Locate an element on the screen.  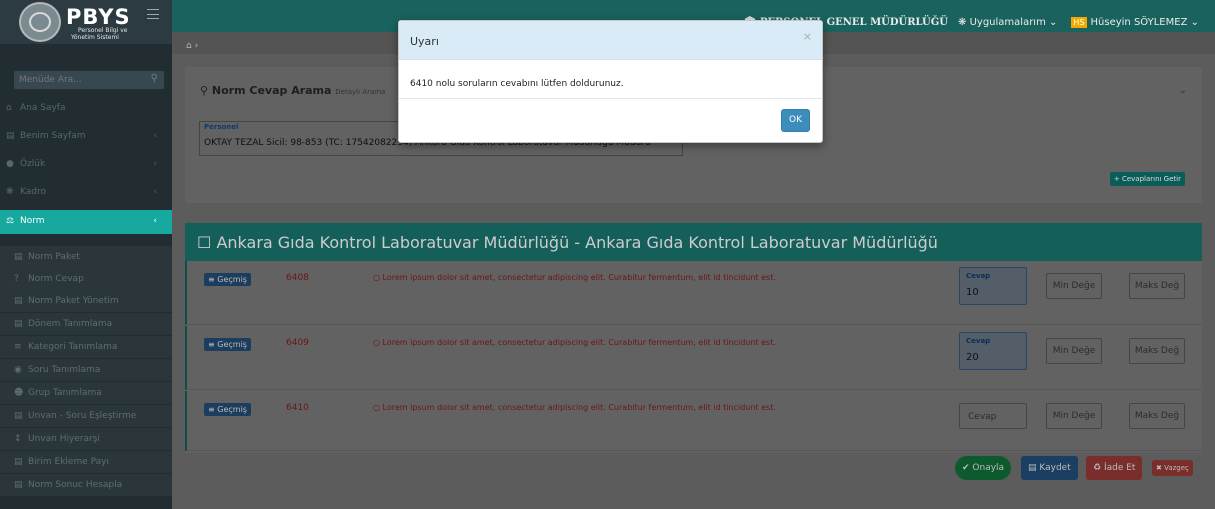
sidebar-sub-norm-paket: ▤ Norm Paket is located at coordinates (86, 257).